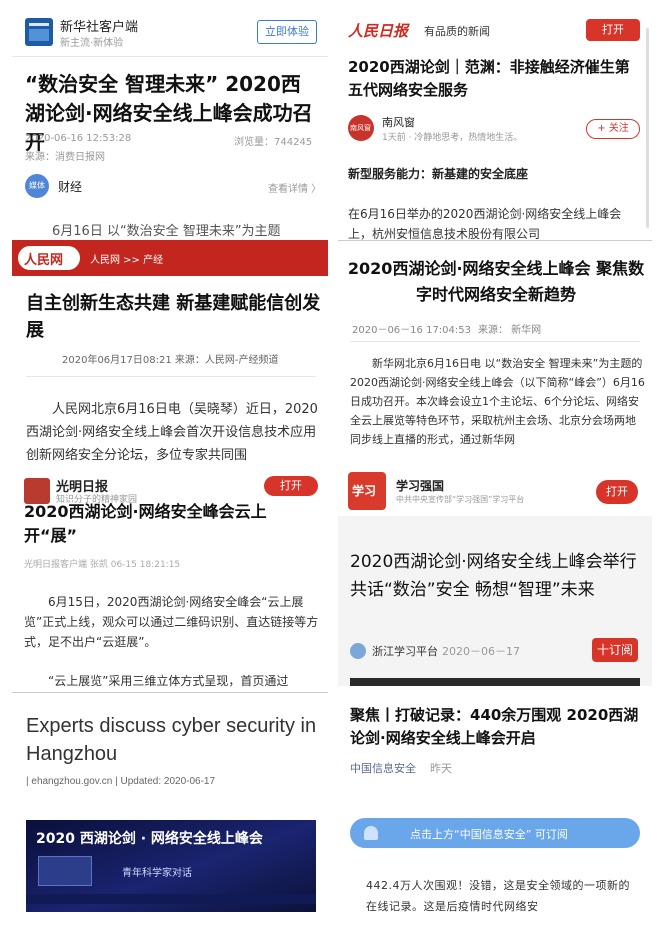  What do you see at coordinates (65, 157) in the screenshot?
I see `xinhua-source: 来源：消费日报网` at bounding box center [65, 157].